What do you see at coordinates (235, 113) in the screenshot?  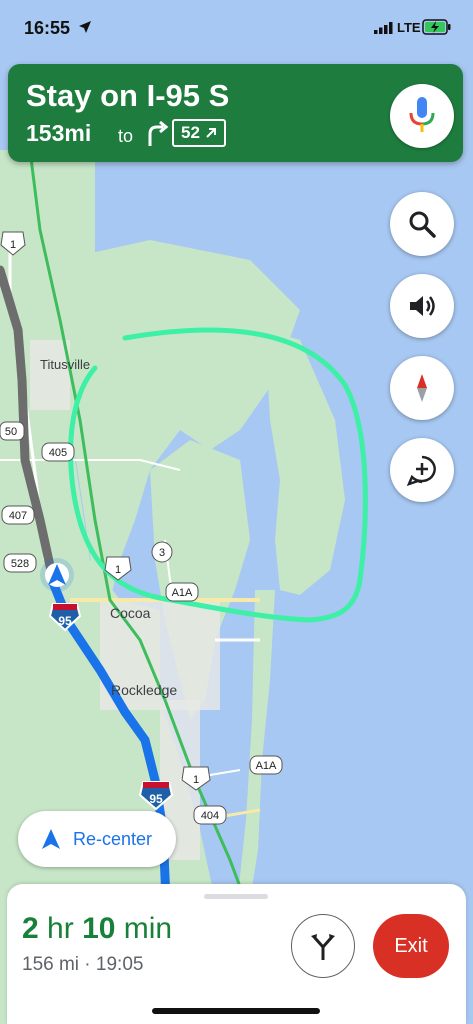 I see `navigation-banner: Stay on I-95 S 153mi to 52` at bounding box center [235, 113].